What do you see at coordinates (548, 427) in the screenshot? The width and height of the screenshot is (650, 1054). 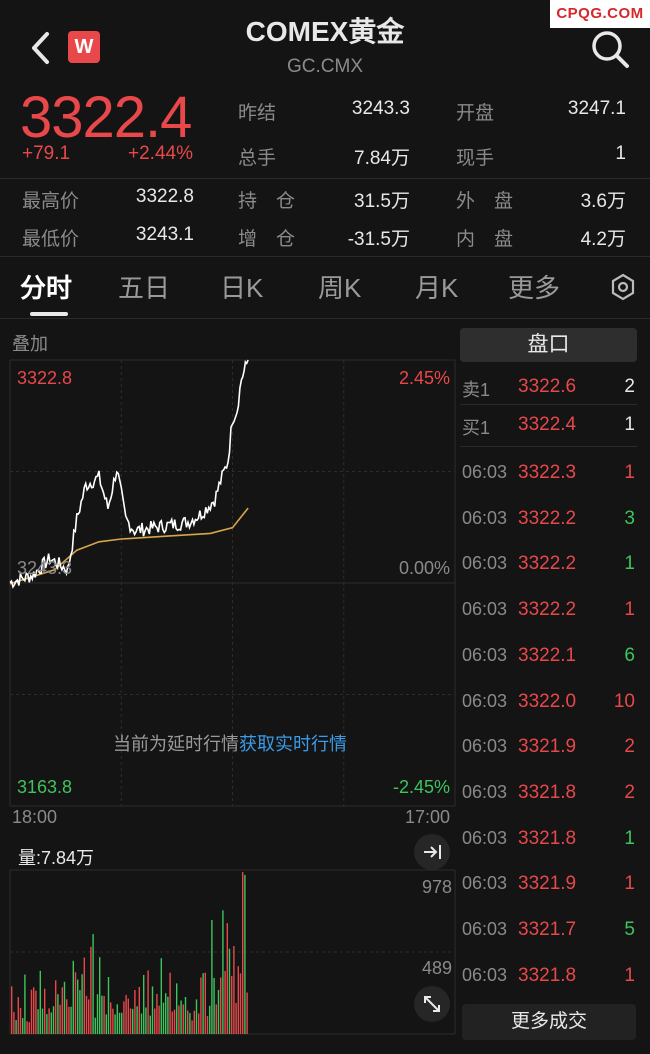 I see `bid-row: 买1 3322.4 1` at bounding box center [548, 427].